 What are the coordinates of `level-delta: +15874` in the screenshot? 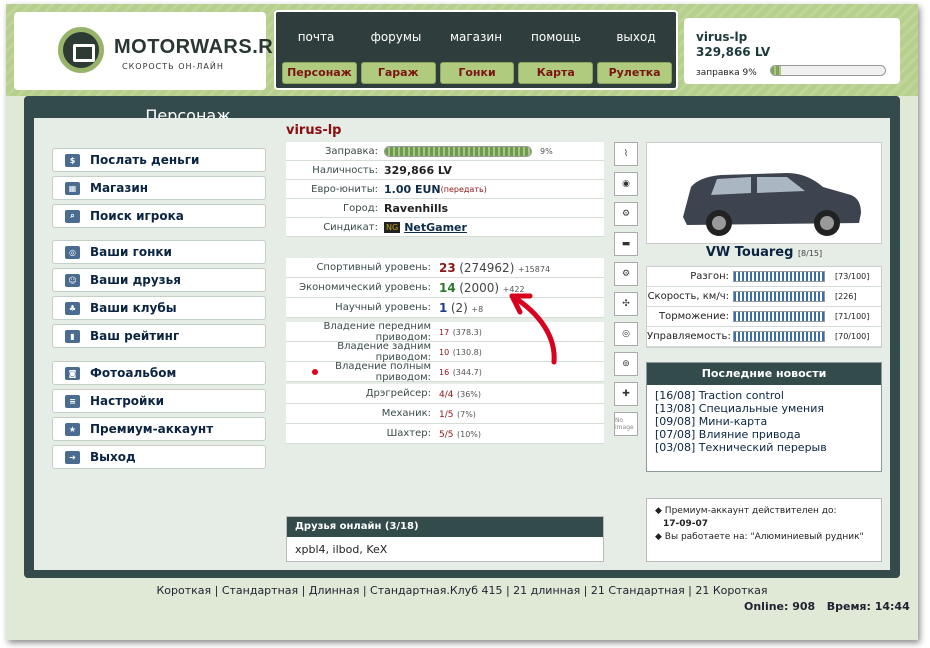 It's located at (534, 269).